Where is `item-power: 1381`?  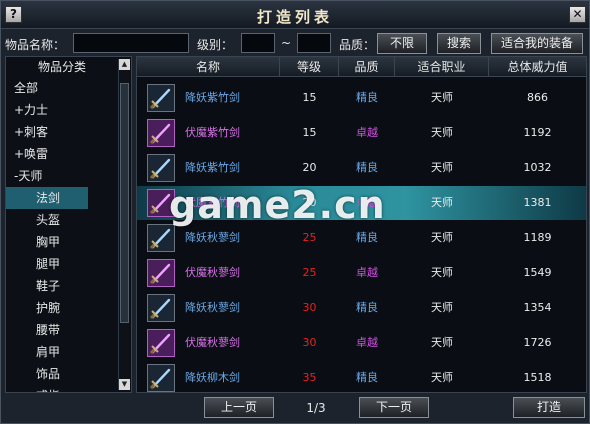 item-power: 1381 is located at coordinates (537, 202).